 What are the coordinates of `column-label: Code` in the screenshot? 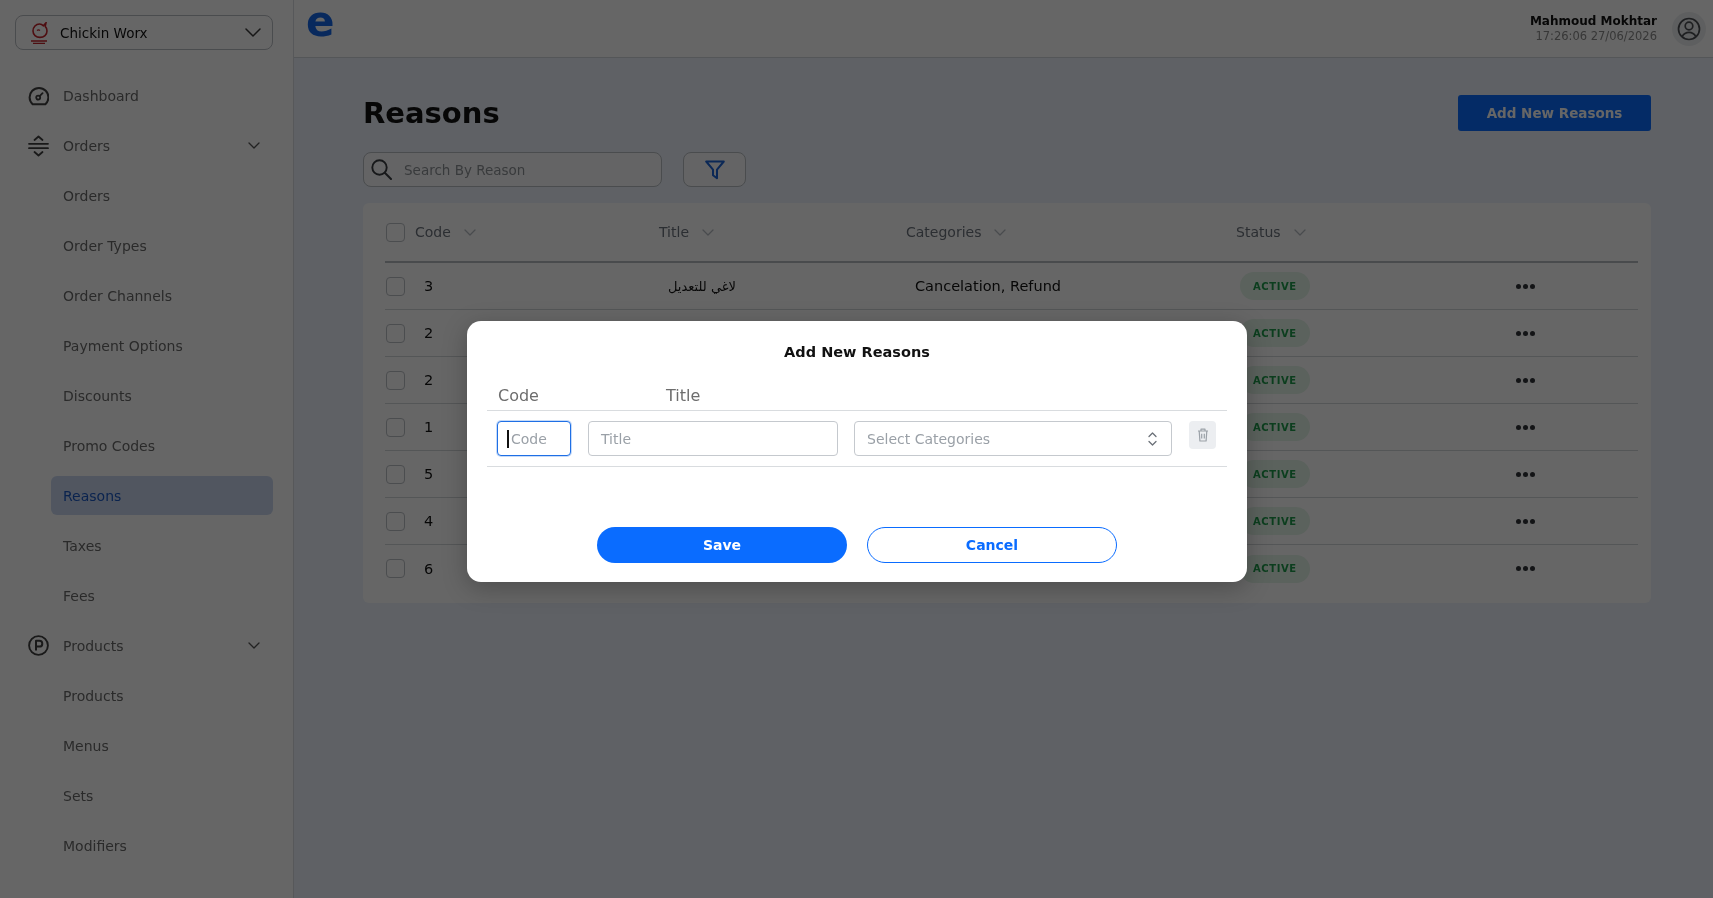 It's located at (518, 396).